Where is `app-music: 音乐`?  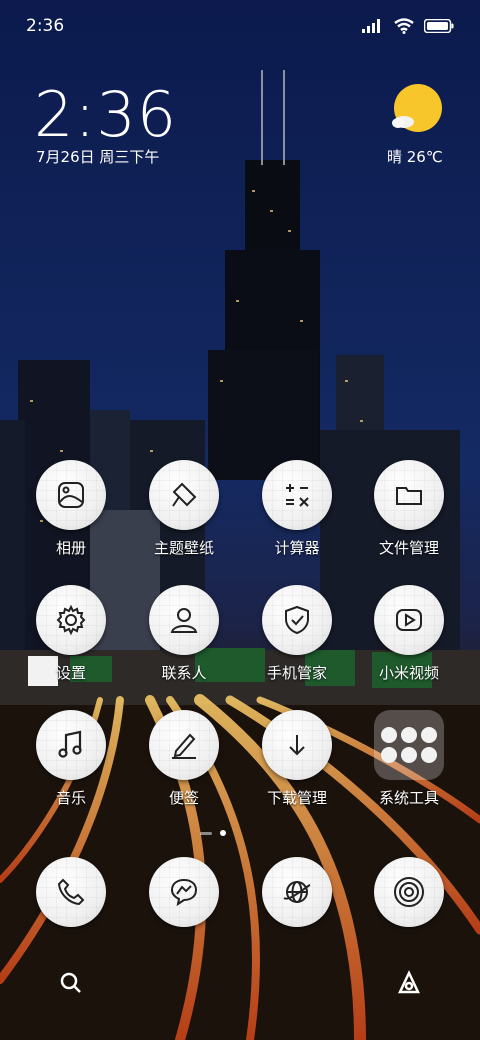
app-music: 音乐 is located at coordinates (71, 759).